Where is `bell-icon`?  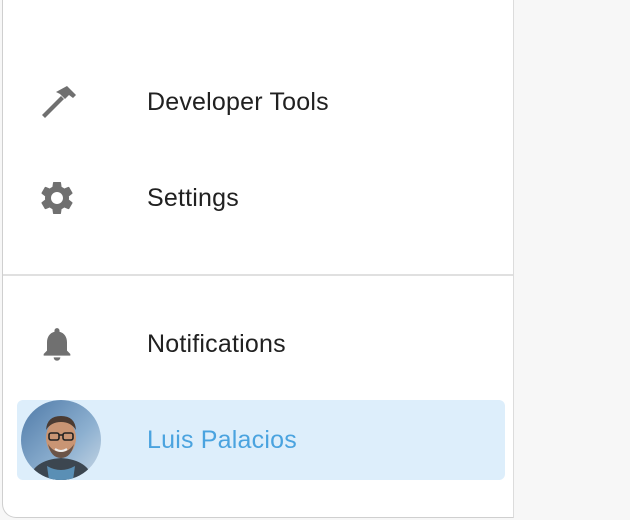
bell-icon is located at coordinates (57, 344).